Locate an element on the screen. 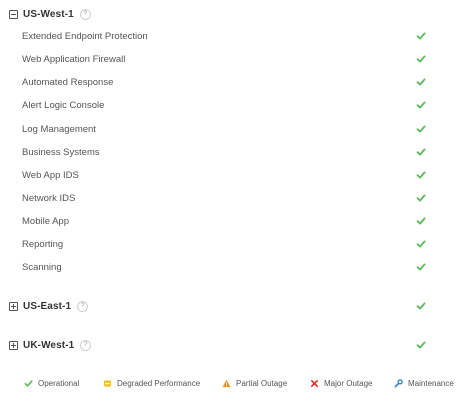 This screenshot has height=402, width=474. collapse-icon is located at coordinates (13, 14).